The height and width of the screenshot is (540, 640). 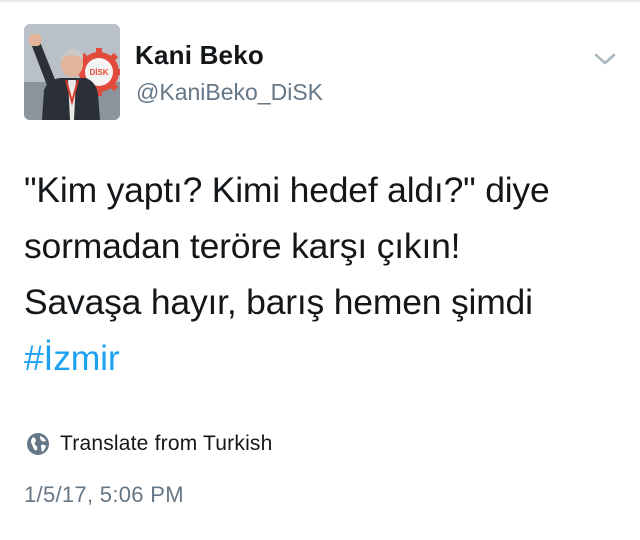 What do you see at coordinates (242, 246) in the screenshot?
I see `tweet-line: sormadan teröre karşı çıkın!` at bounding box center [242, 246].